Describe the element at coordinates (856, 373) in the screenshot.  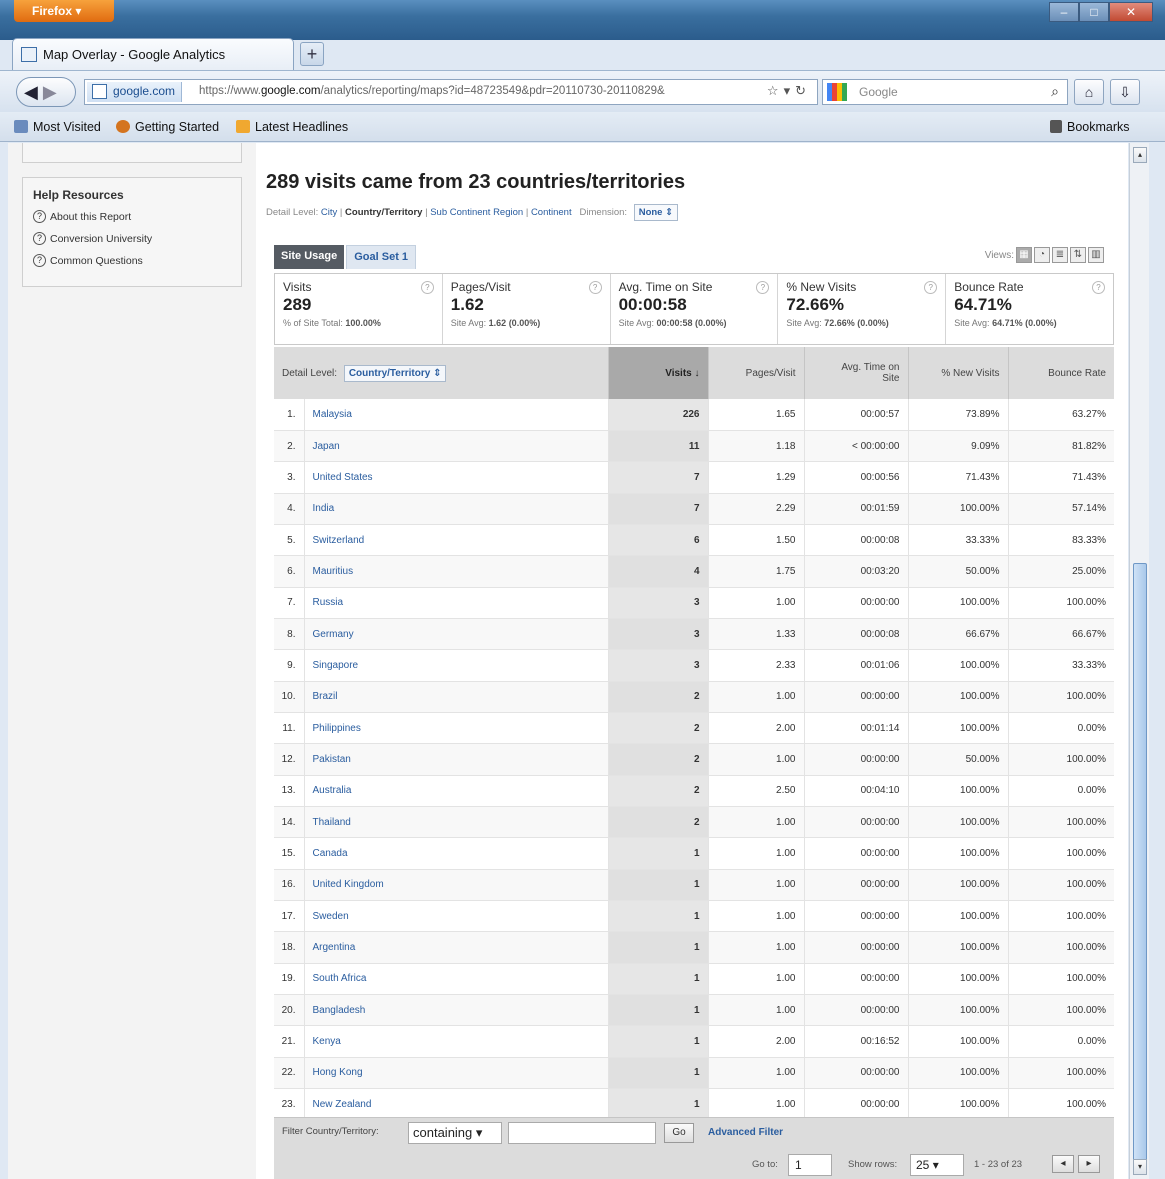
I see `avg-time-column-header: Avg. Time on Site` at that location.